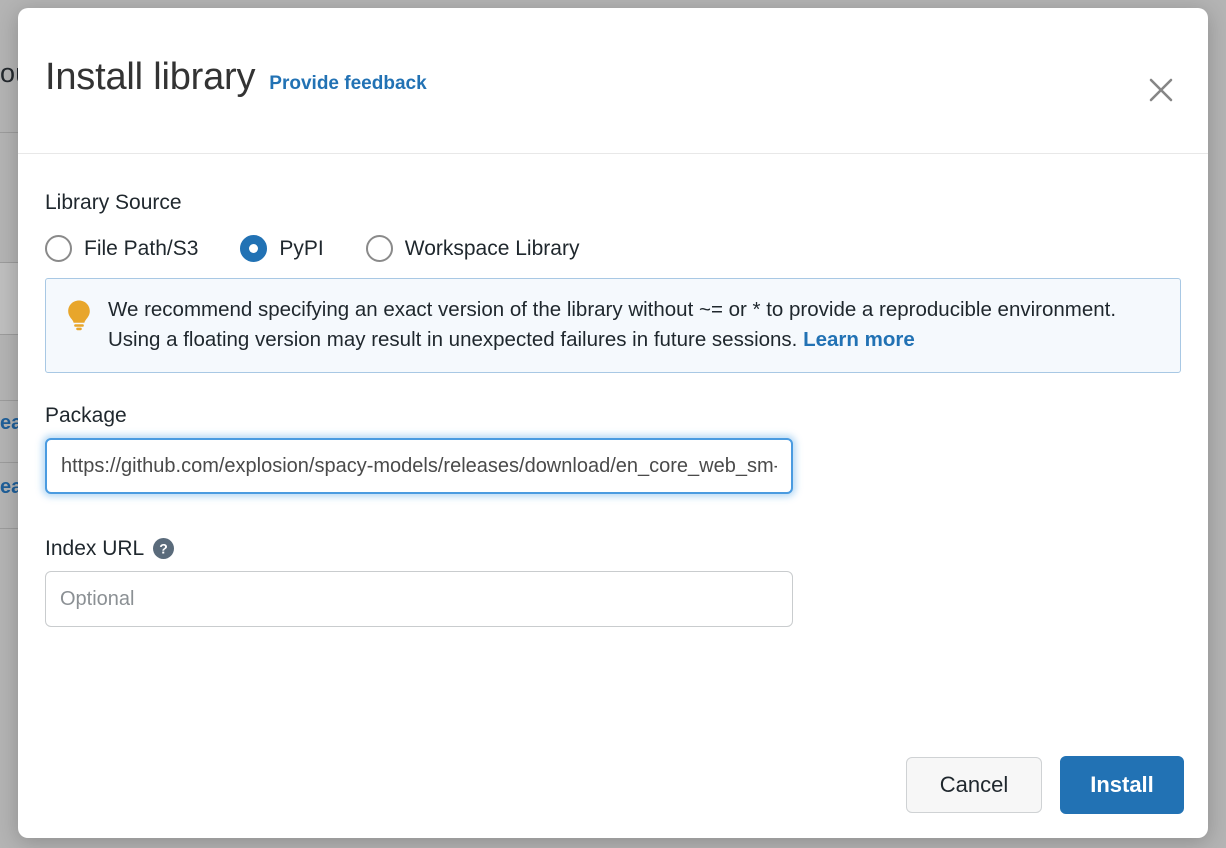  What do you see at coordinates (492, 248) in the screenshot?
I see `radio-label-workspace-library: Workspace Library` at bounding box center [492, 248].